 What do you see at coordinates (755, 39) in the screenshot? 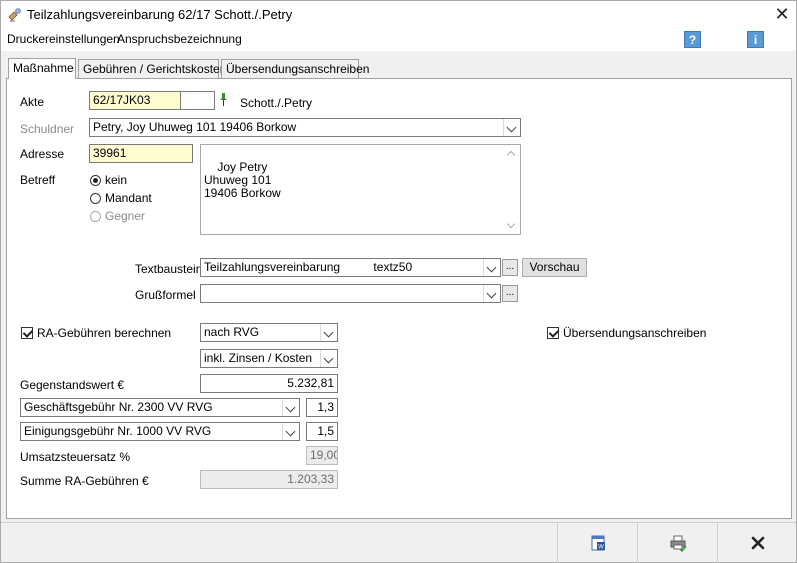
I see `info-icon: i` at bounding box center [755, 39].